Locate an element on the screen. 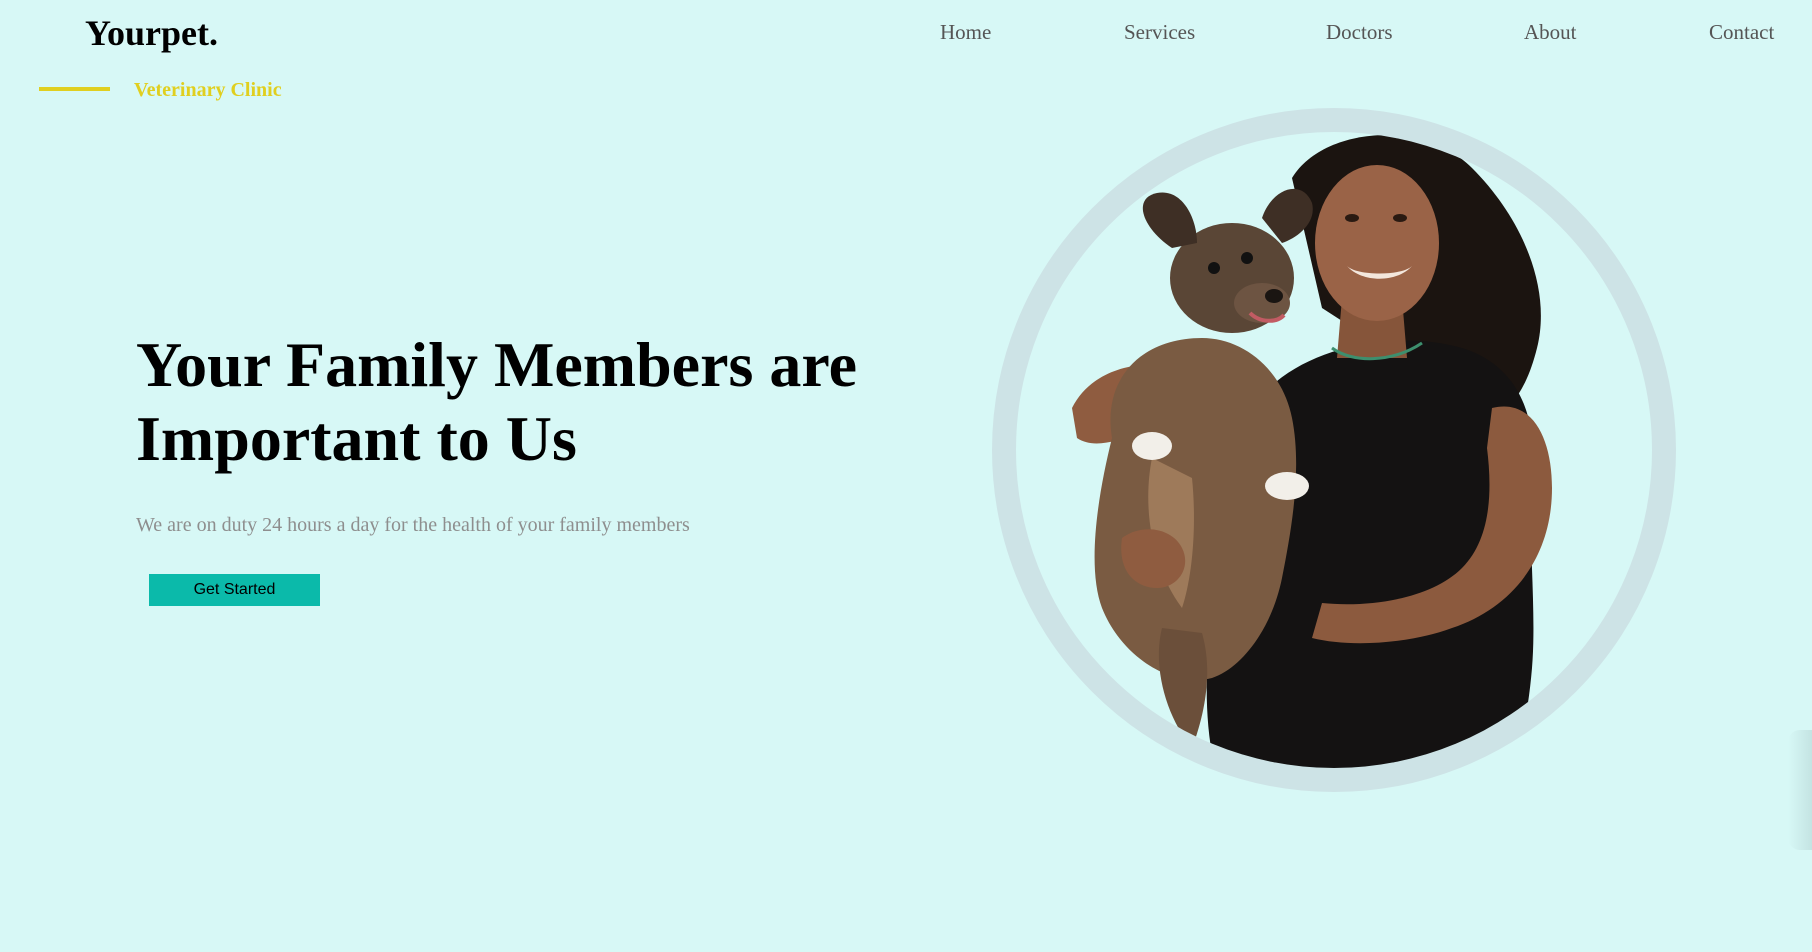 The height and width of the screenshot is (952, 1812). hero-title-line-2: Important to Us is located at coordinates (356, 438).